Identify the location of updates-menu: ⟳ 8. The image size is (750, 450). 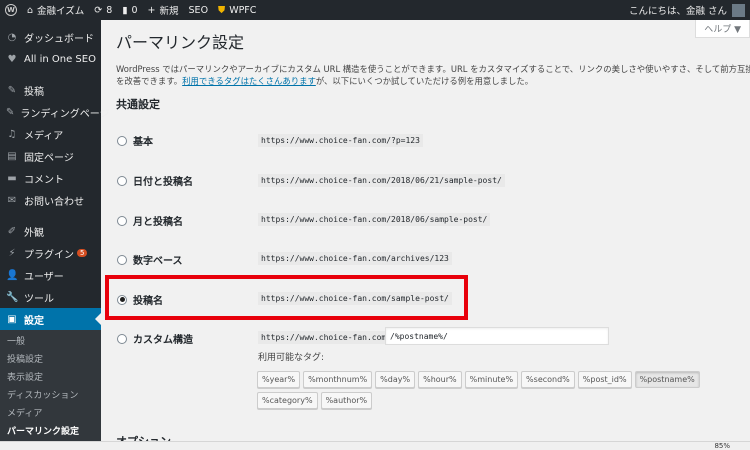
(103, 10).